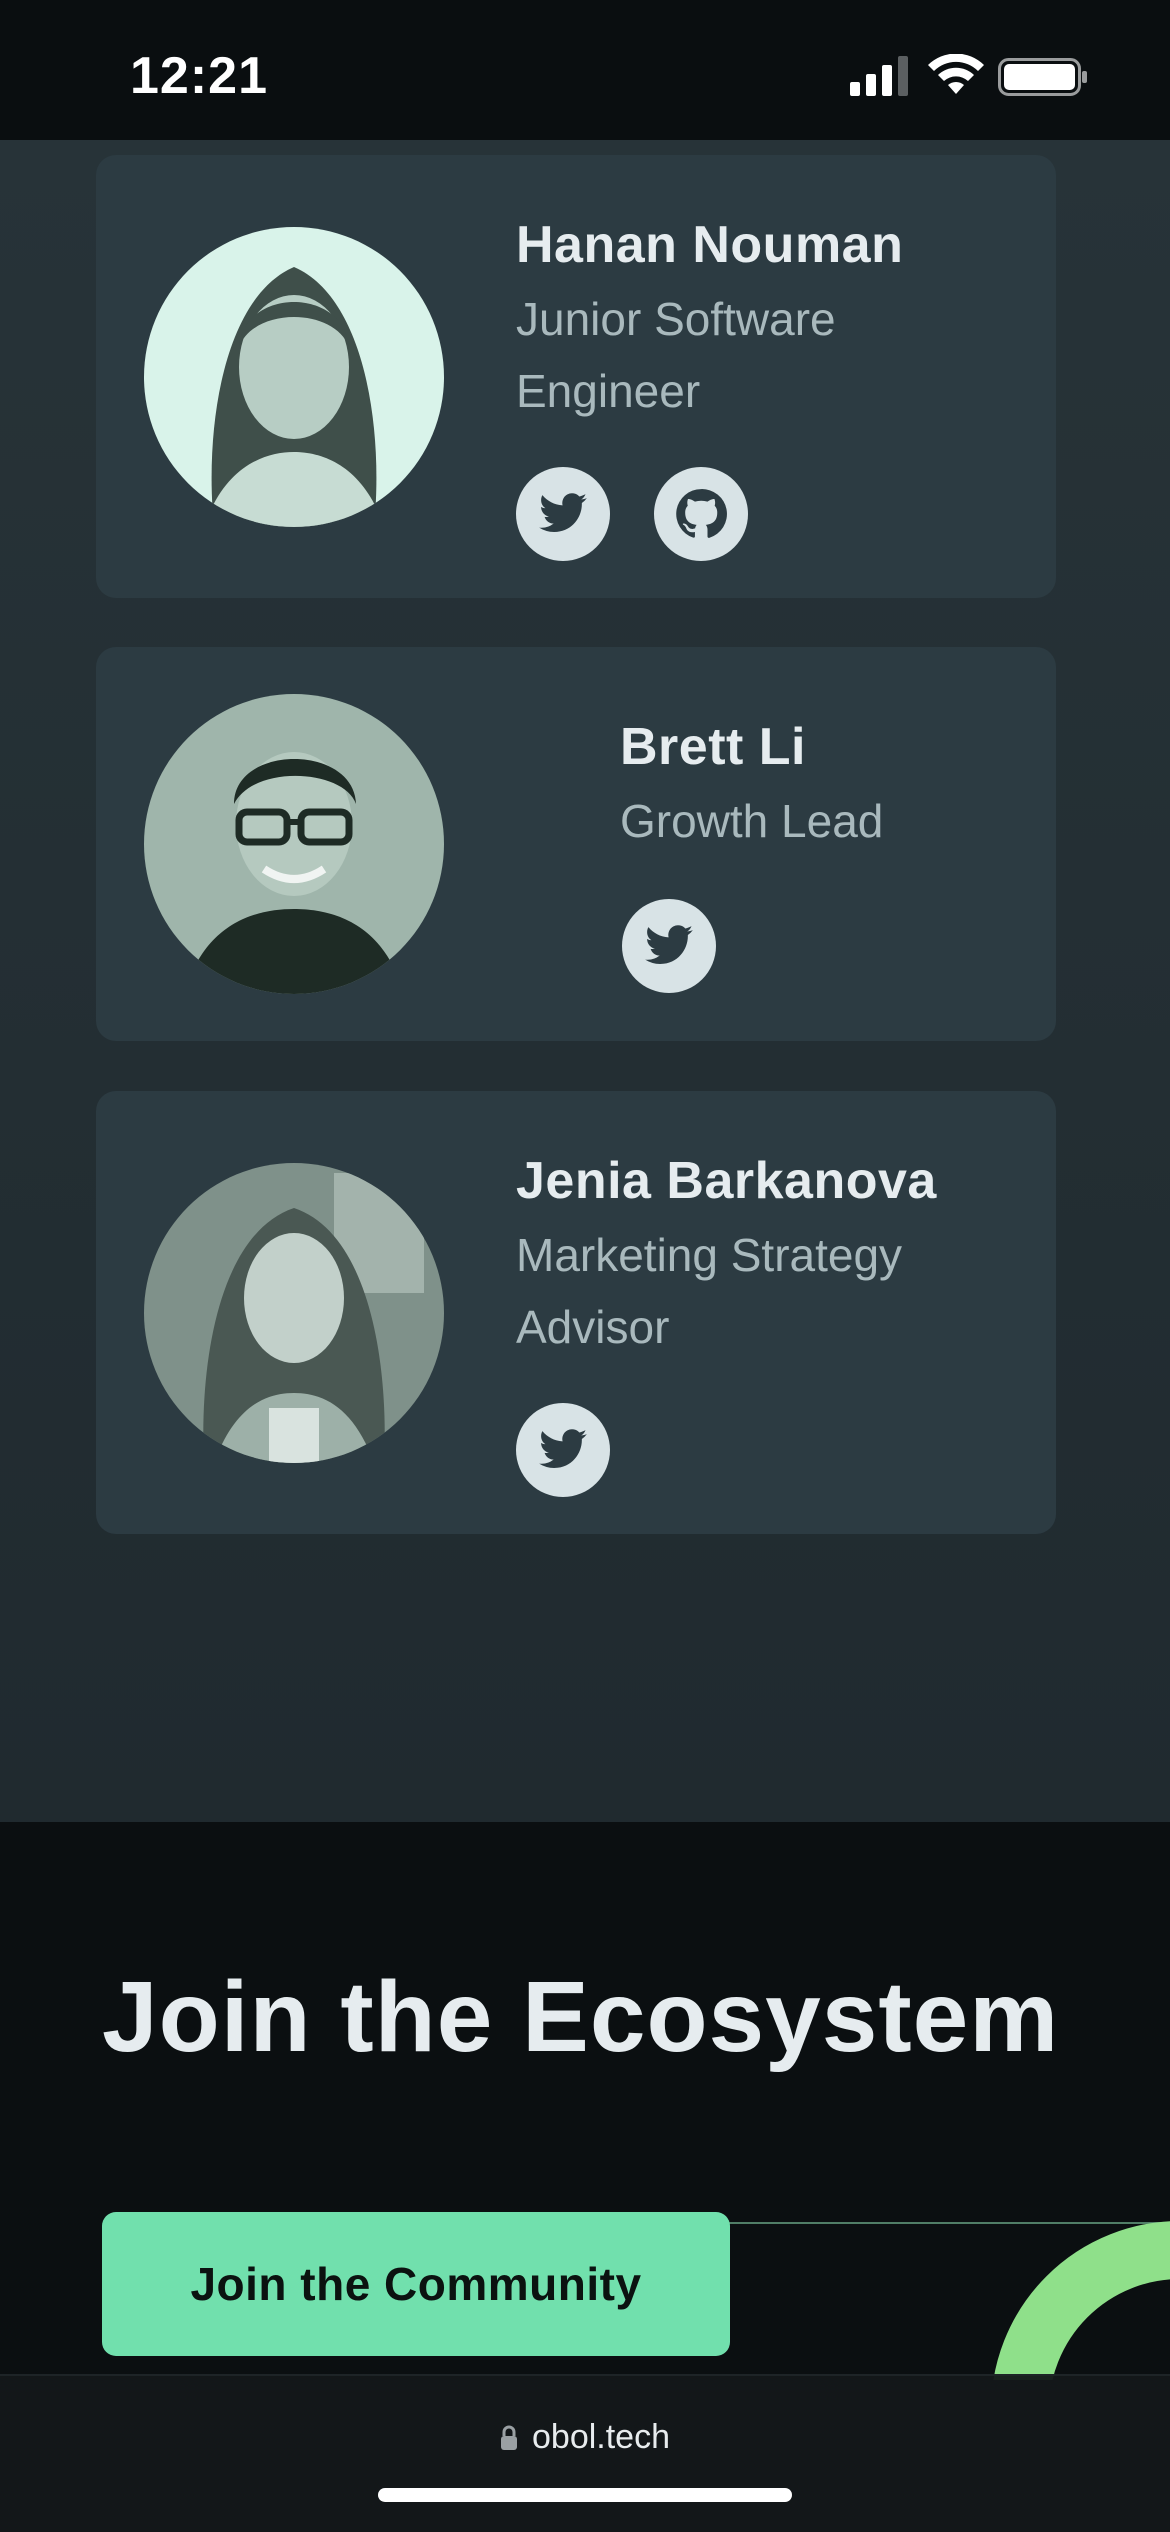 The width and height of the screenshot is (1170, 2532). I want to click on member-name: Brett Li, so click(713, 747).